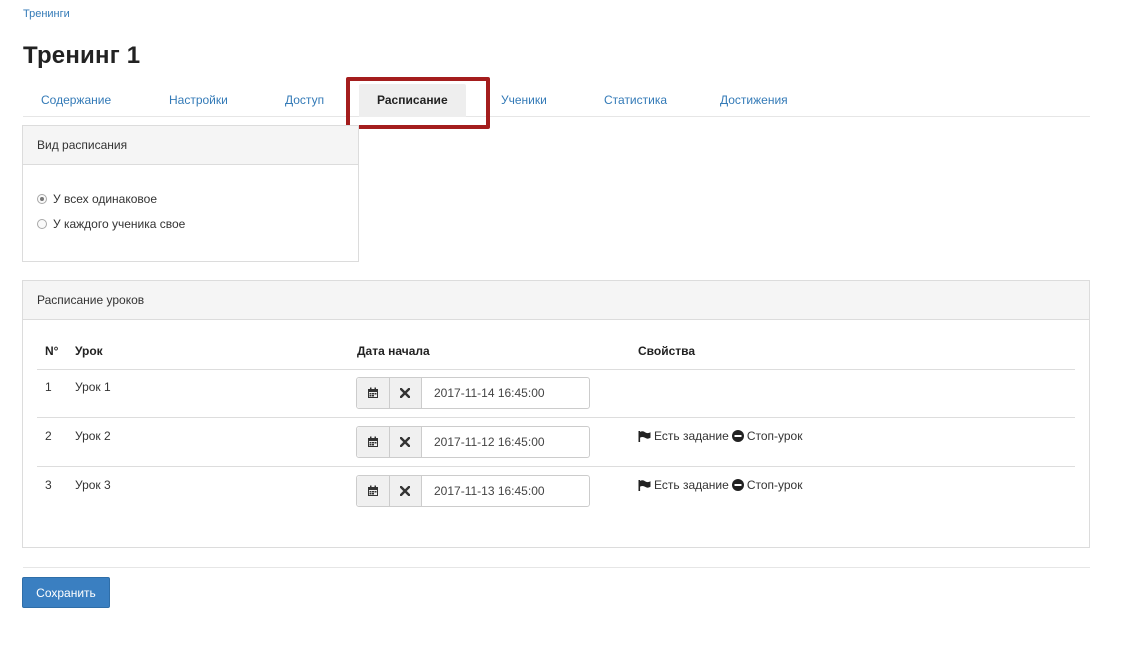 This screenshot has width=1127, height=652. I want to click on column-header-start-date: Дата начала, so click(393, 351).